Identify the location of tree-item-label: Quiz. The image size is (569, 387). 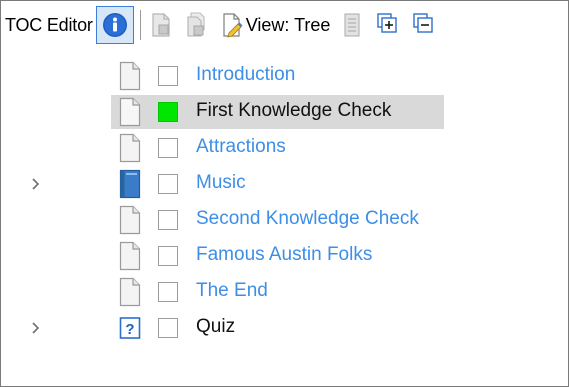
(215, 327).